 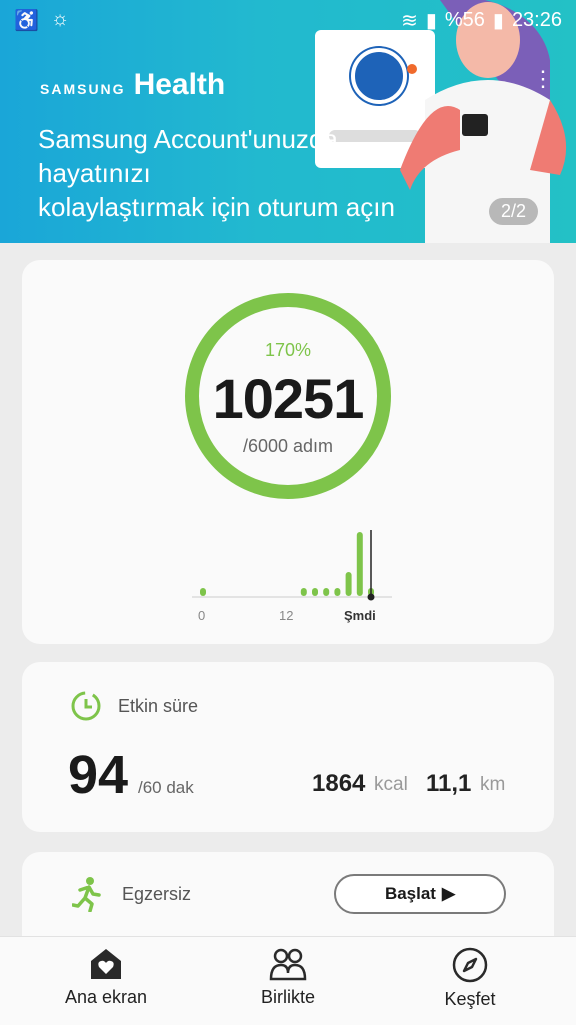 What do you see at coordinates (106, 997) in the screenshot?
I see `nav-home-label: Ana ekran` at bounding box center [106, 997].